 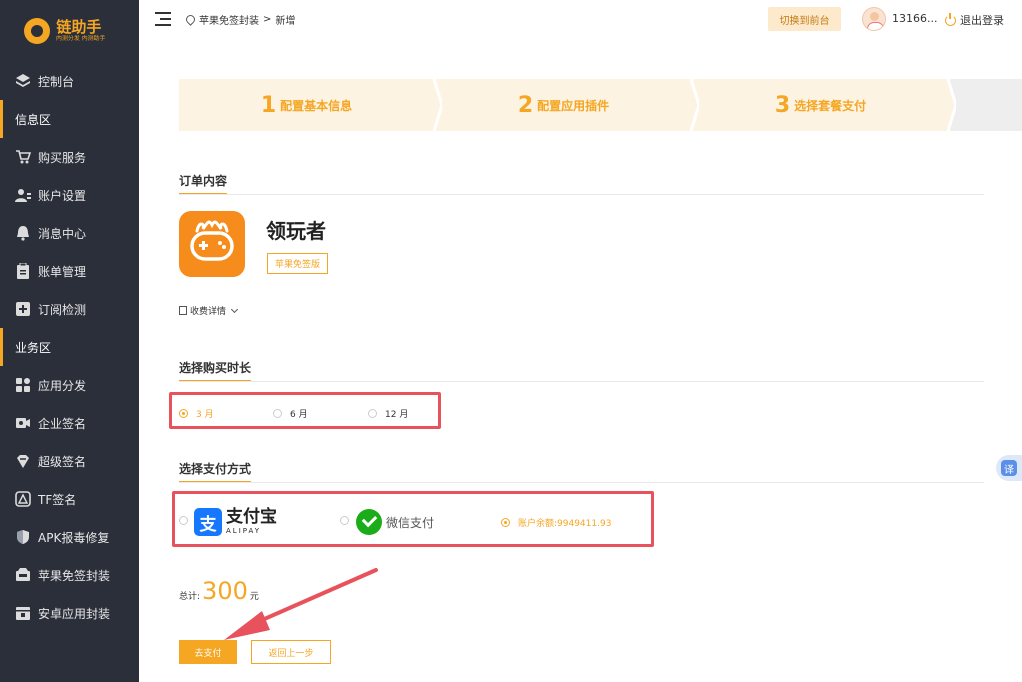 I want to click on sidebar-section-heading: 业务区, so click(x=69, y=347).